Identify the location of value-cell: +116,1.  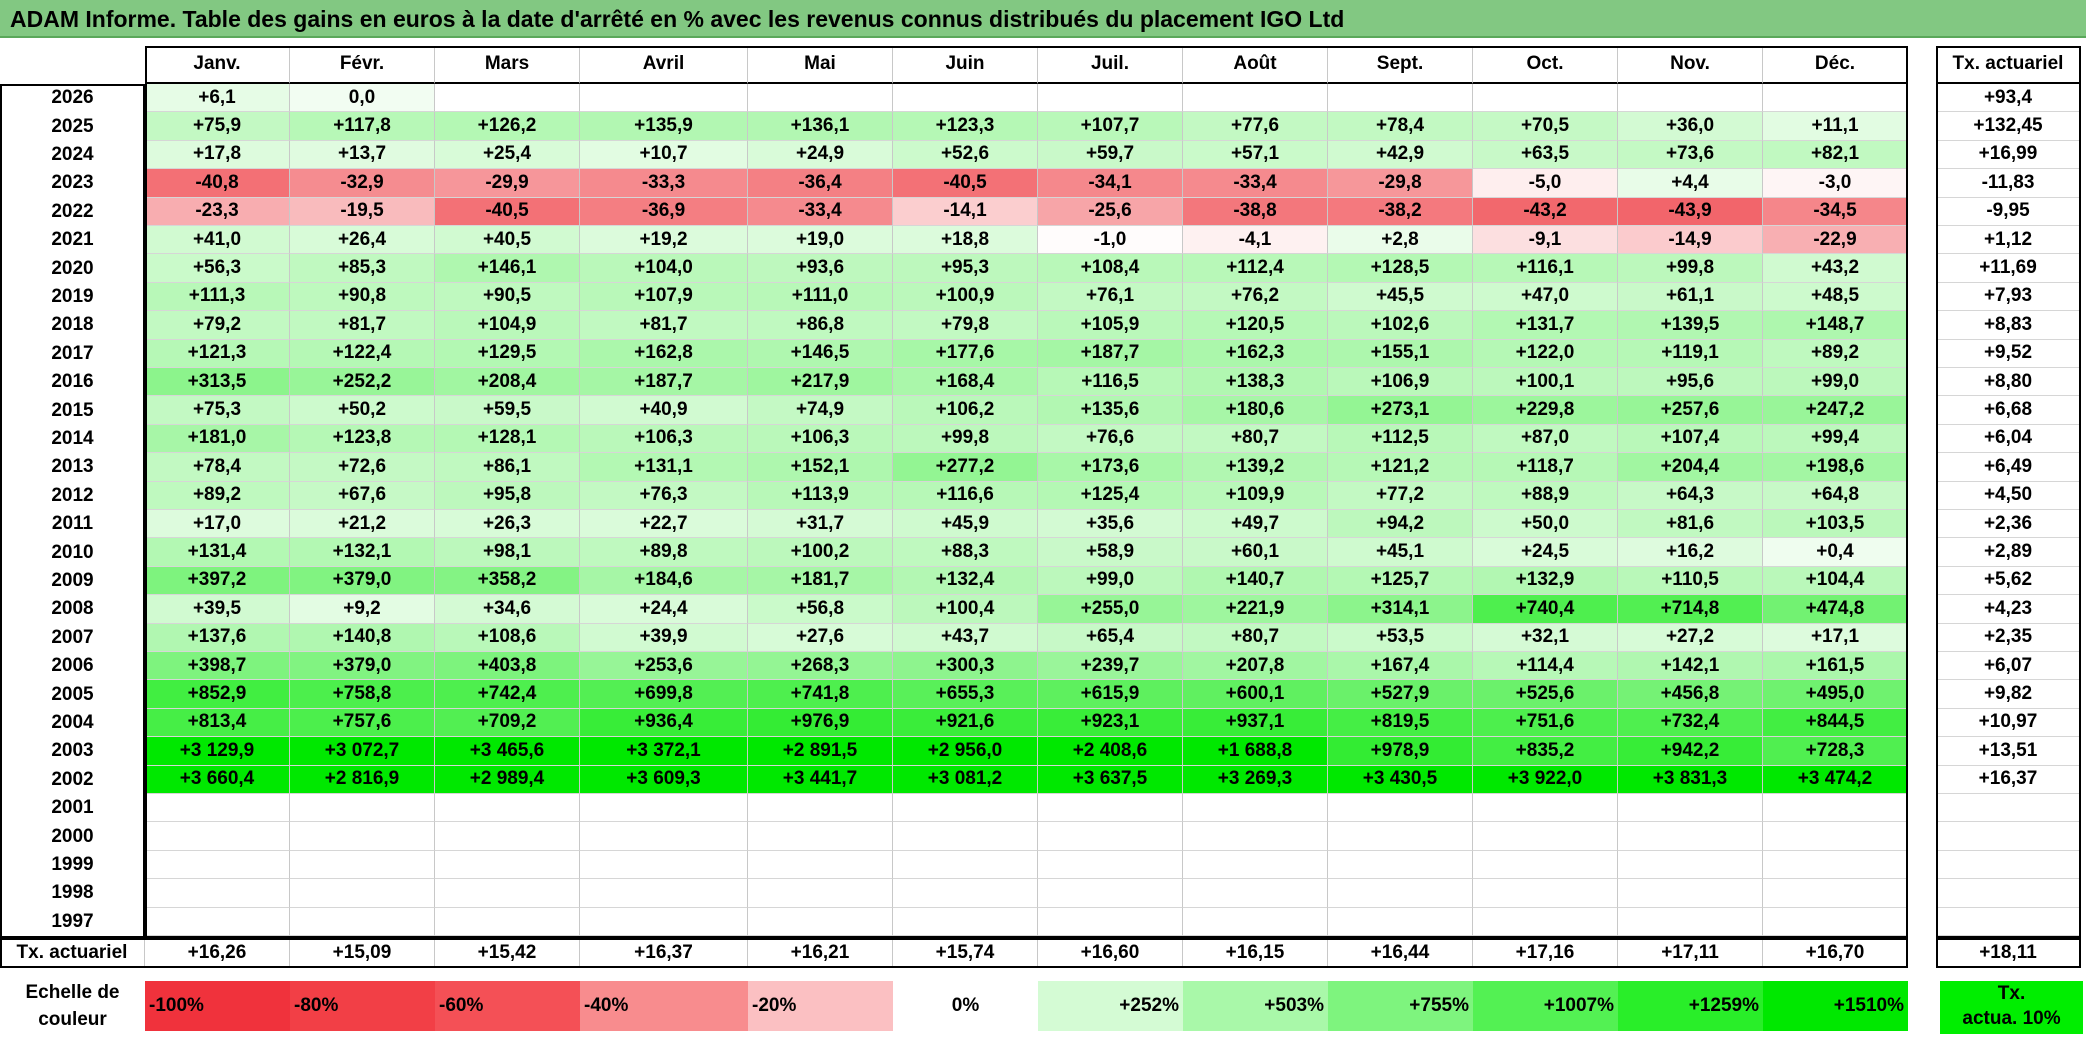
(1545, 268).